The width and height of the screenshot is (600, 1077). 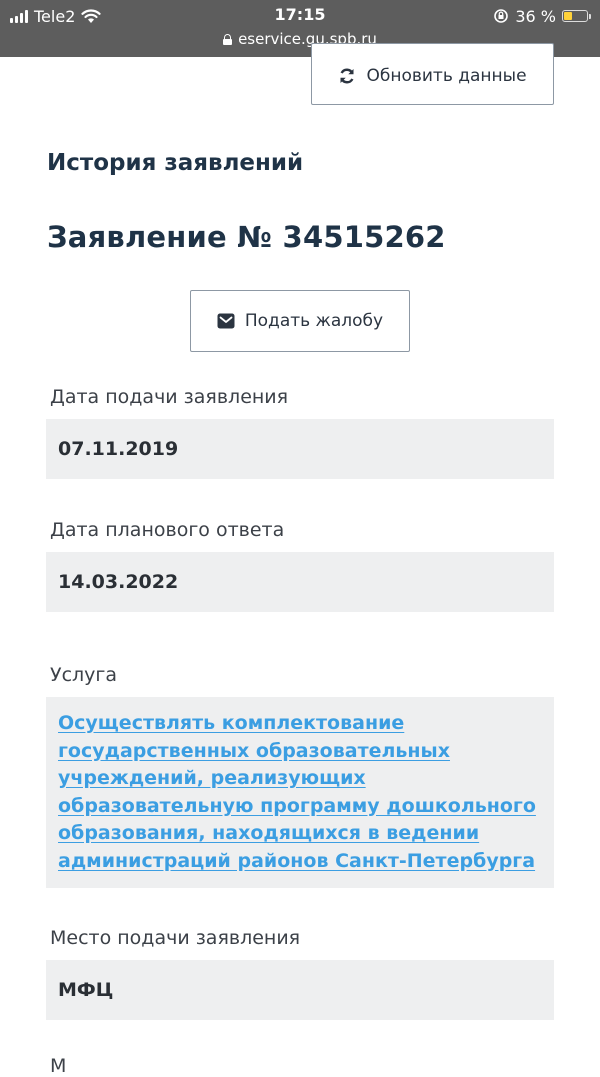 I want to click on file-complaint-label: Подать жалобу, so click(x=314, y=321).